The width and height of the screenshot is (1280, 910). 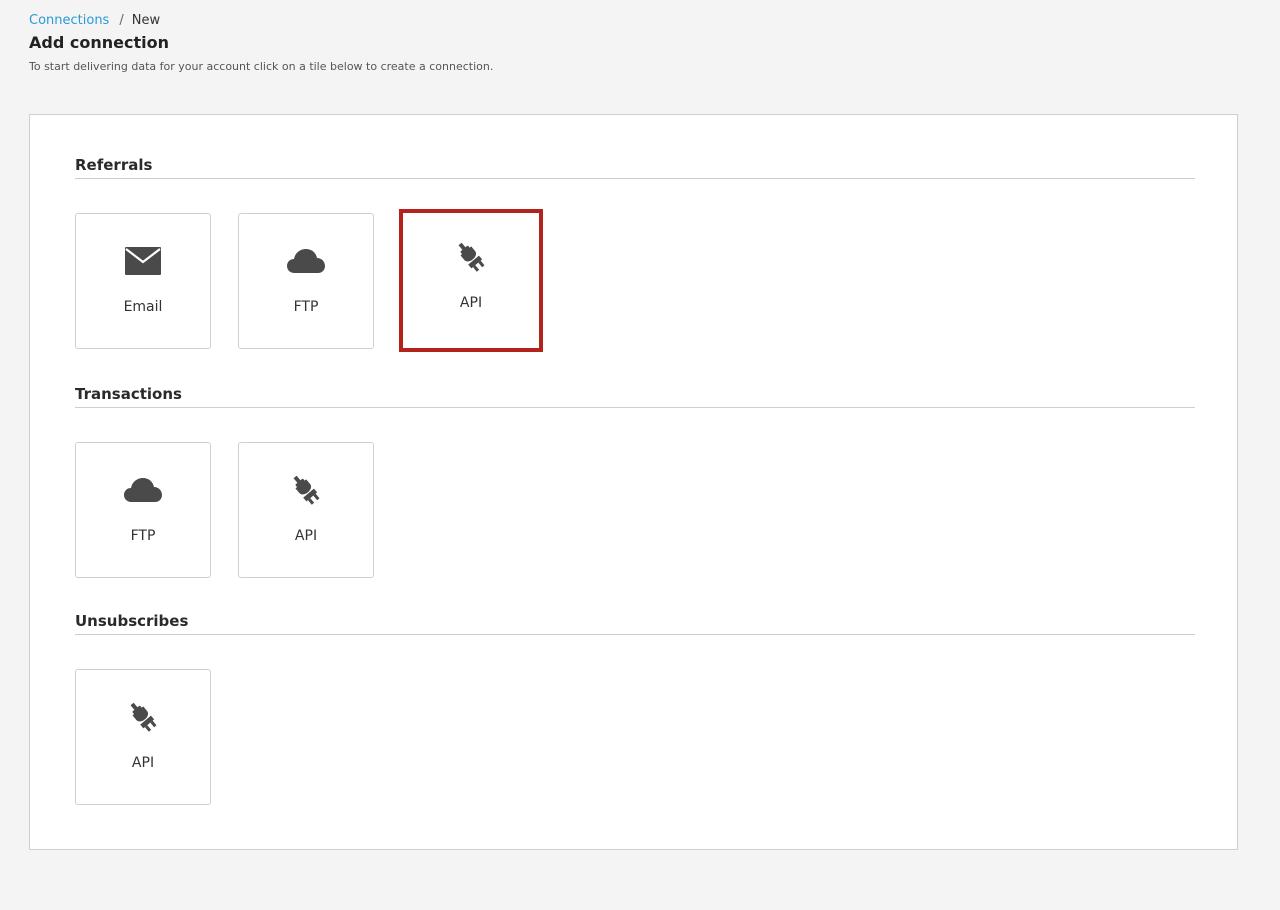 What do you see at coordinates (306, 510) in the screenshot?
I see `tile-transactions-api: API` at bounding box center [306, 510].